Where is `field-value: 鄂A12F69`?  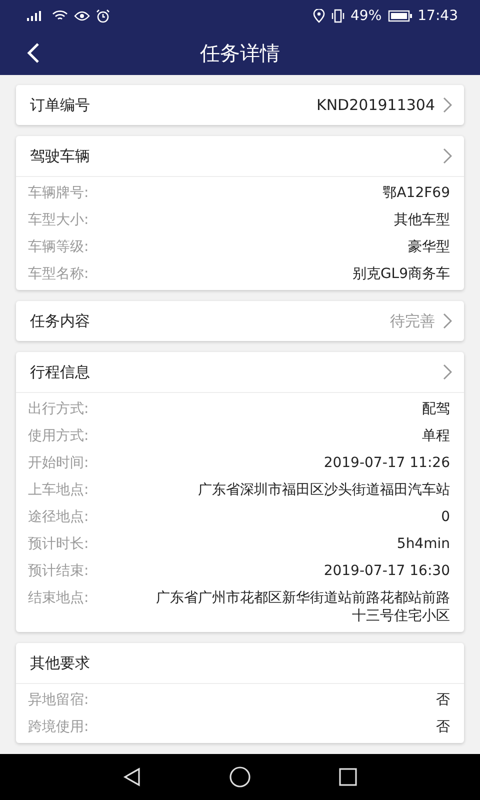
field-value: 鄂A12F69 is located at coordinates (416, 193).